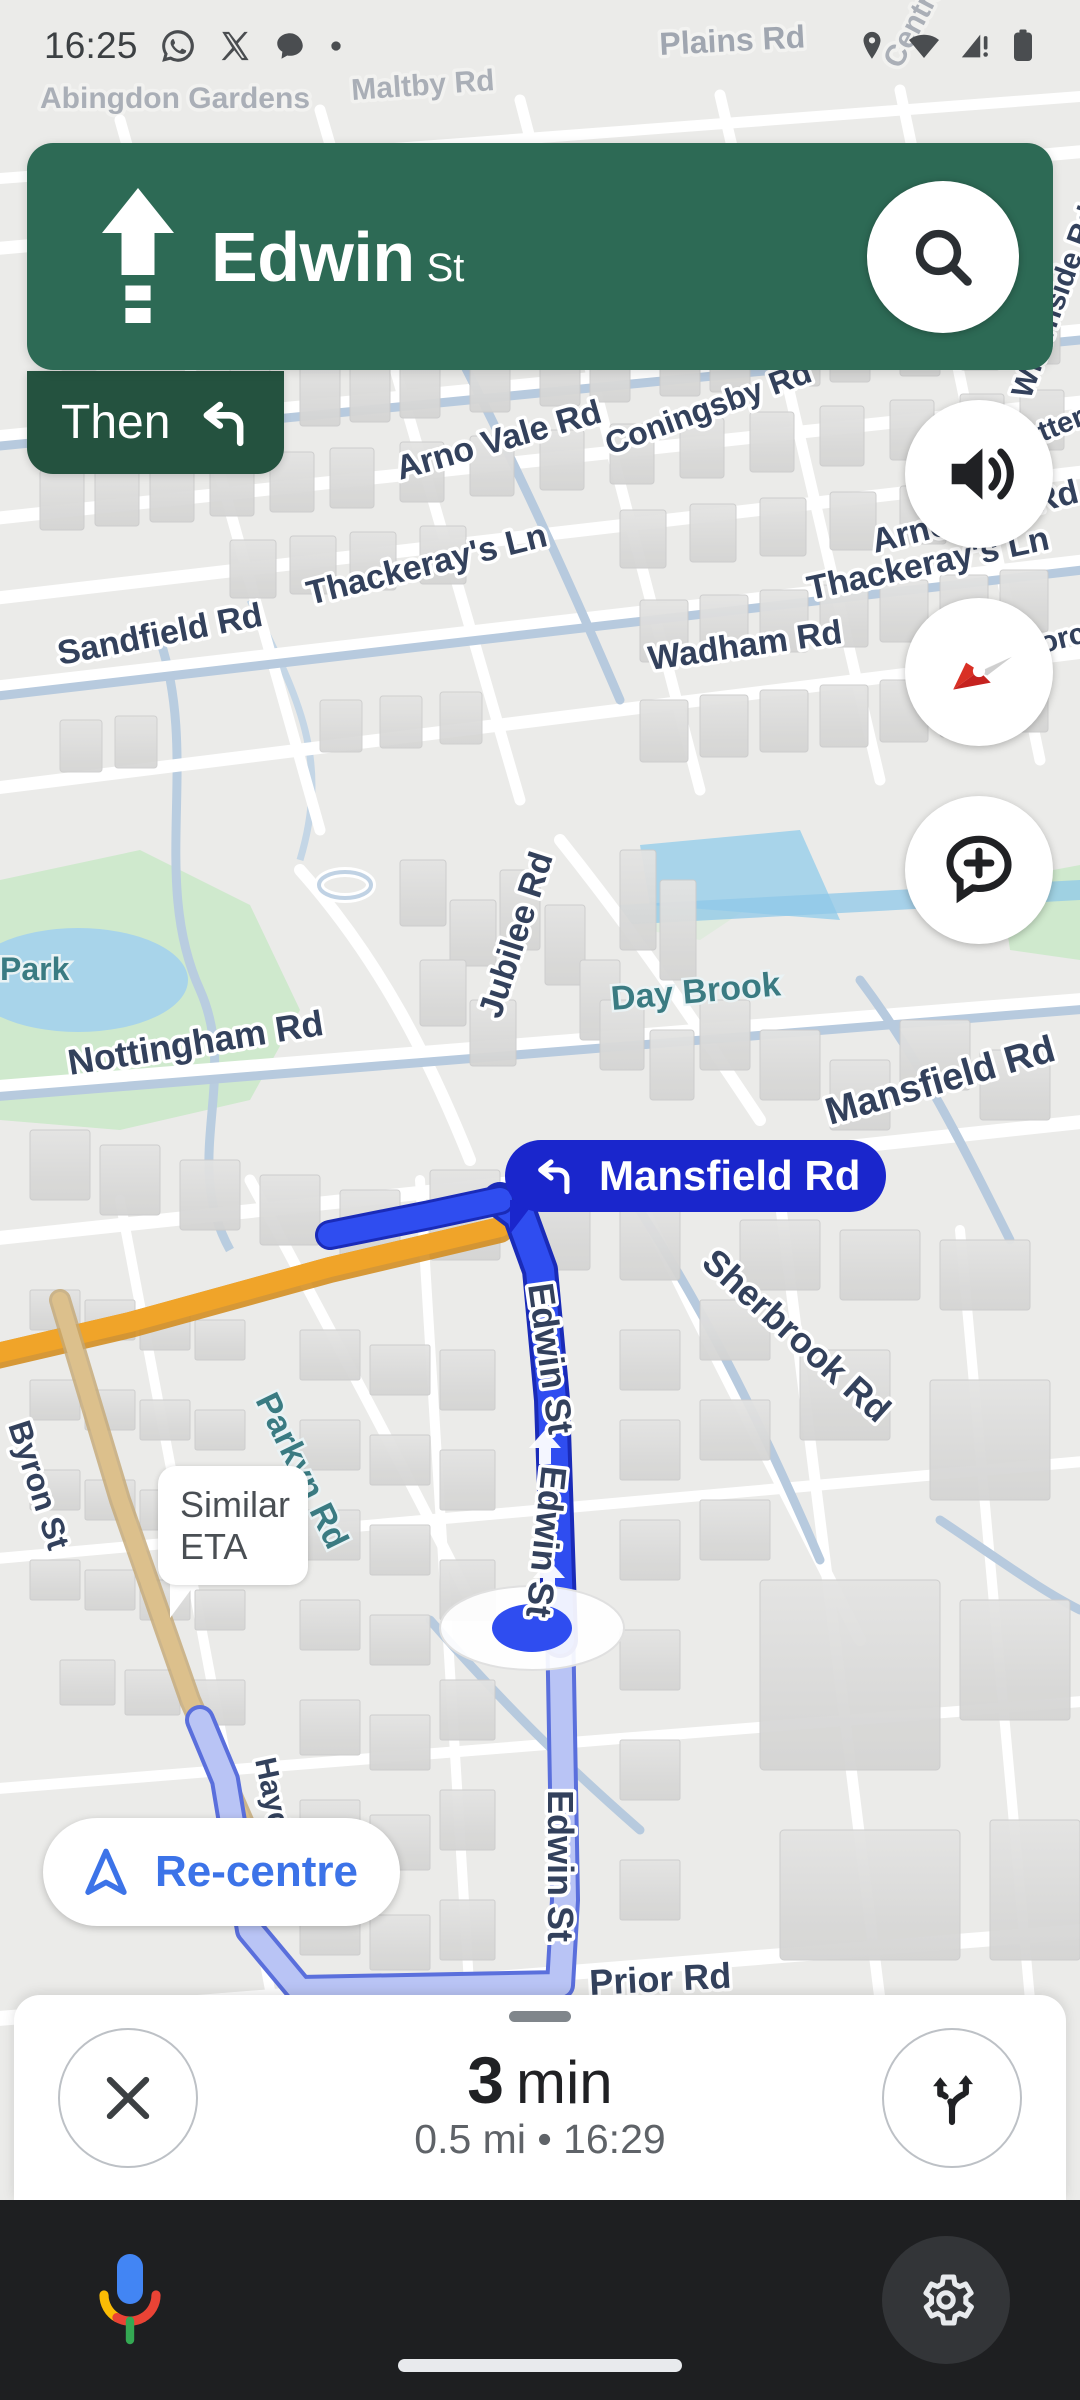  I want to click on gear-icon, so click(948, 2300).